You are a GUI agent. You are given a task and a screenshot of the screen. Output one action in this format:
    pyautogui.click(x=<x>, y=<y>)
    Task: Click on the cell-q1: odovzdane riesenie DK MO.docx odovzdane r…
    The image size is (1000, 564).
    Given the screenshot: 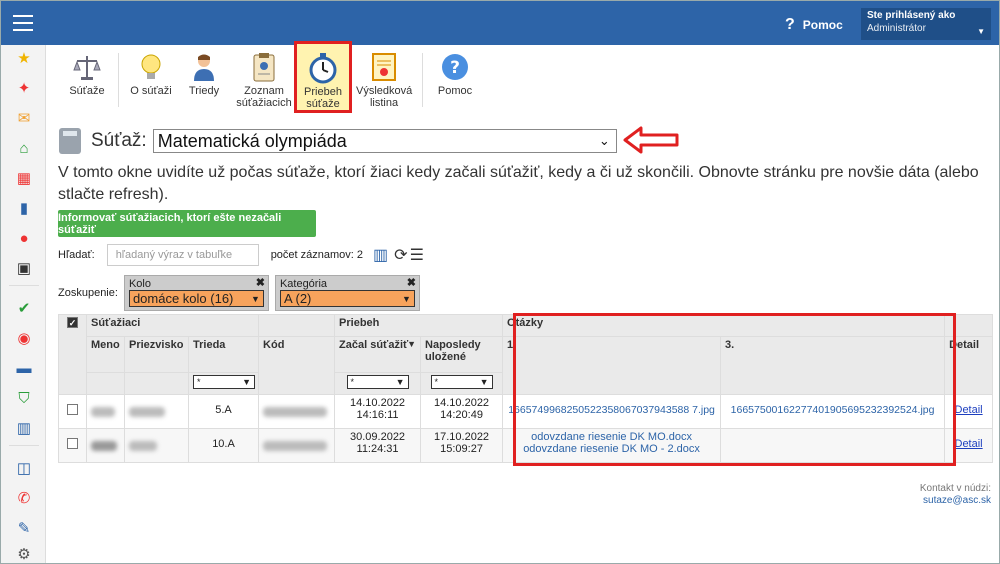 What is the action you would take?
    pyautogui.click(x=612, y=445)
    